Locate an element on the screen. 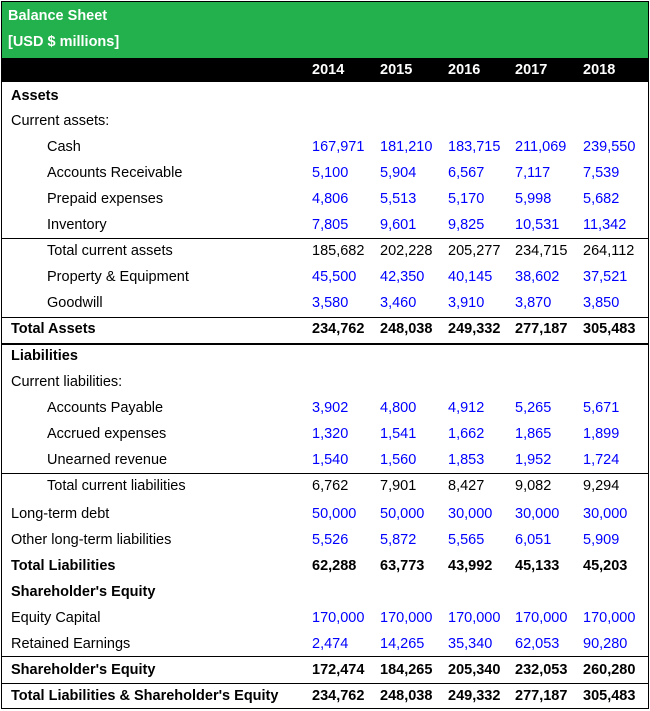  value-cell: 62,053 is located at coordinates (537, 644).